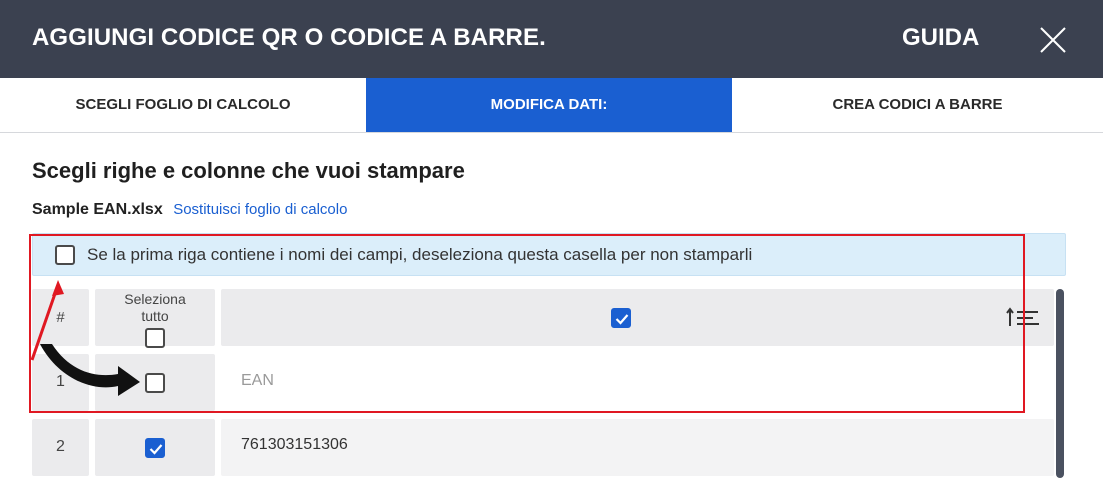 The image size is (1103, 478). What do you see at coordinates (637, 317) in the screenshot?
I see `column-header` at bounding box center [637, 317].